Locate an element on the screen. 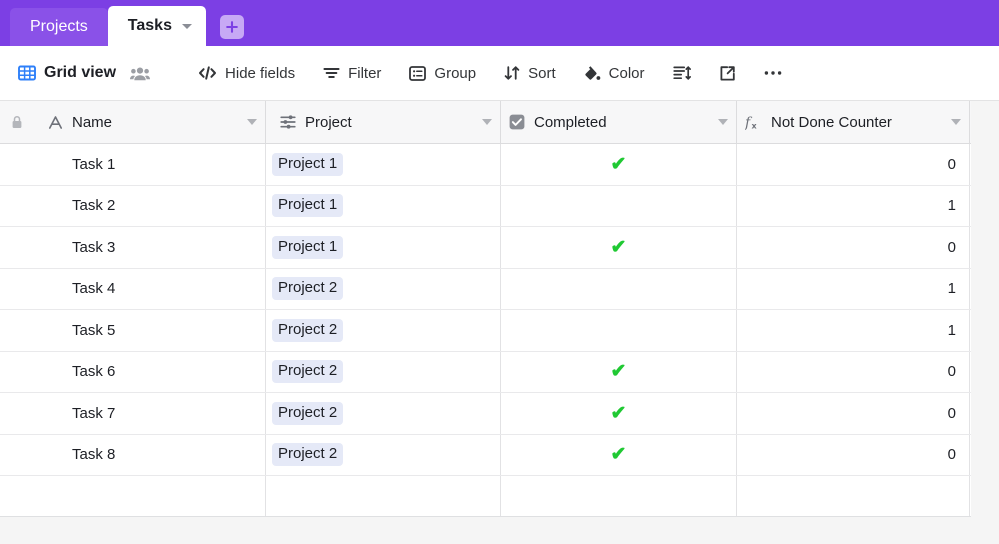 This screenshot has width=999, height=544. table-row: Task 3 Project 1 ✔ 0 is located at coordinates (485, 248).